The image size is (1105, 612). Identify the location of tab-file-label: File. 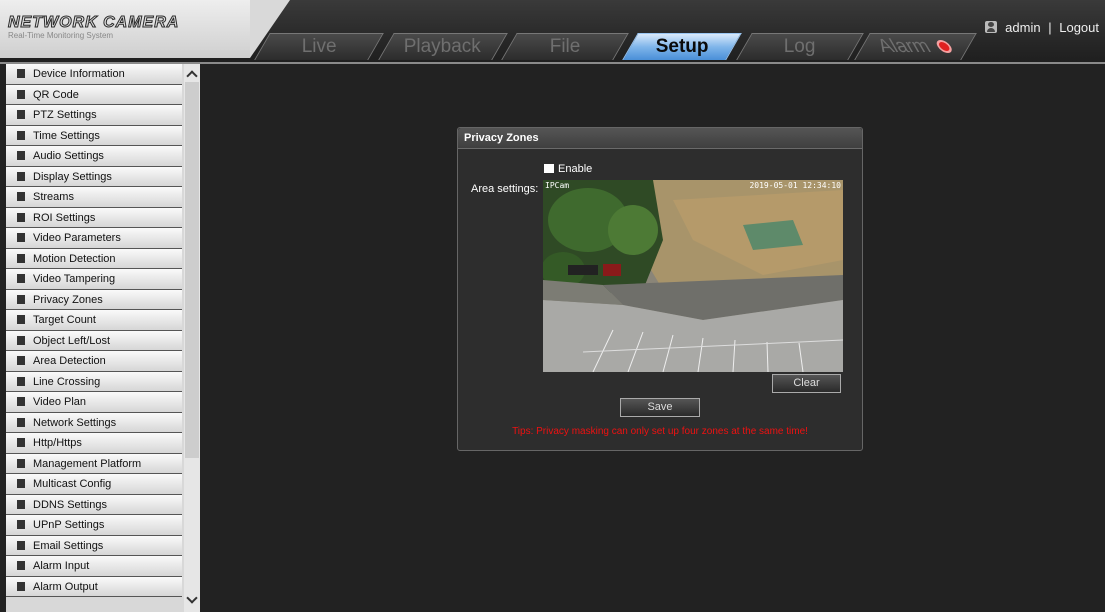
(565, 46).